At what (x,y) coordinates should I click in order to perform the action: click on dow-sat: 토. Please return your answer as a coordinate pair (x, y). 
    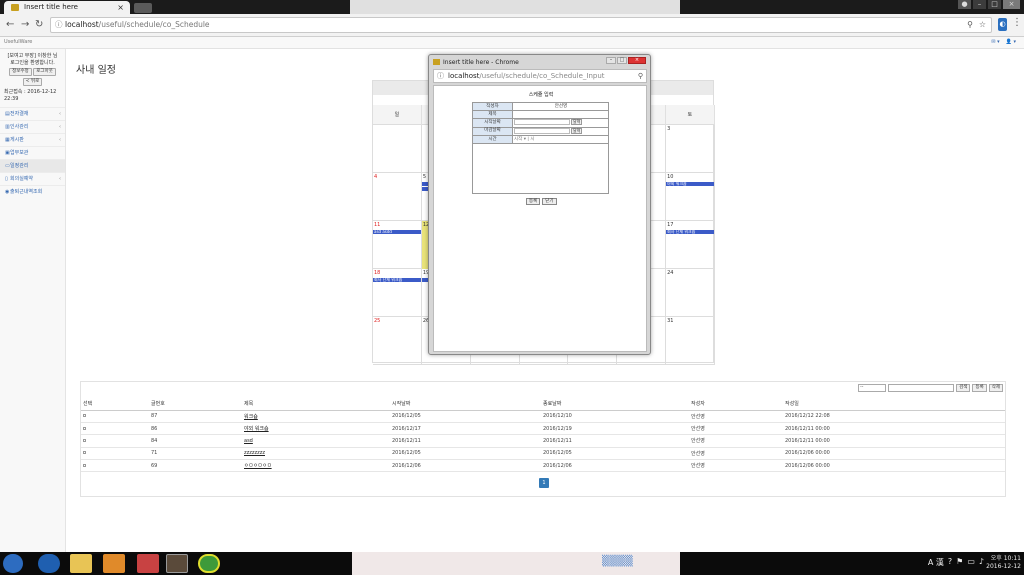
    Looking at the image, I should click on (690, 115).